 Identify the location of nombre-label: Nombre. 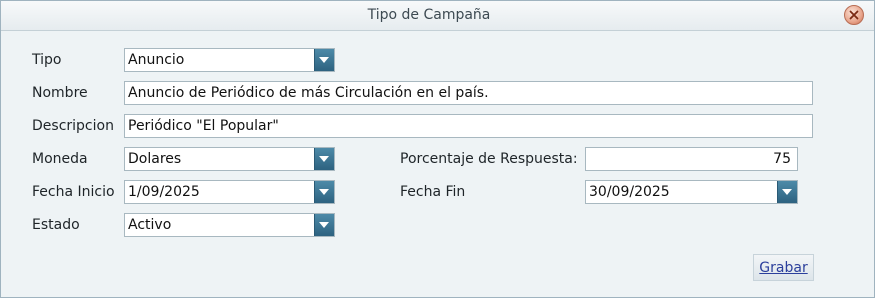
(60, 93).